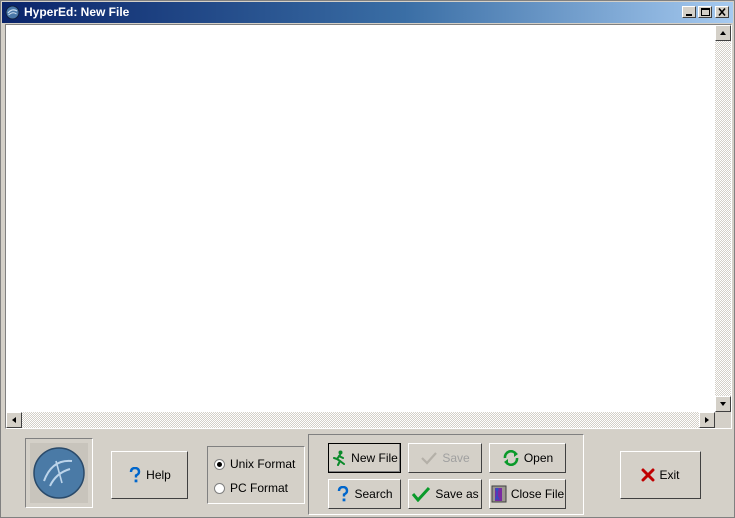 This screenshot has width=735, height=518. I want to click on door-icon, so click(499, 494).